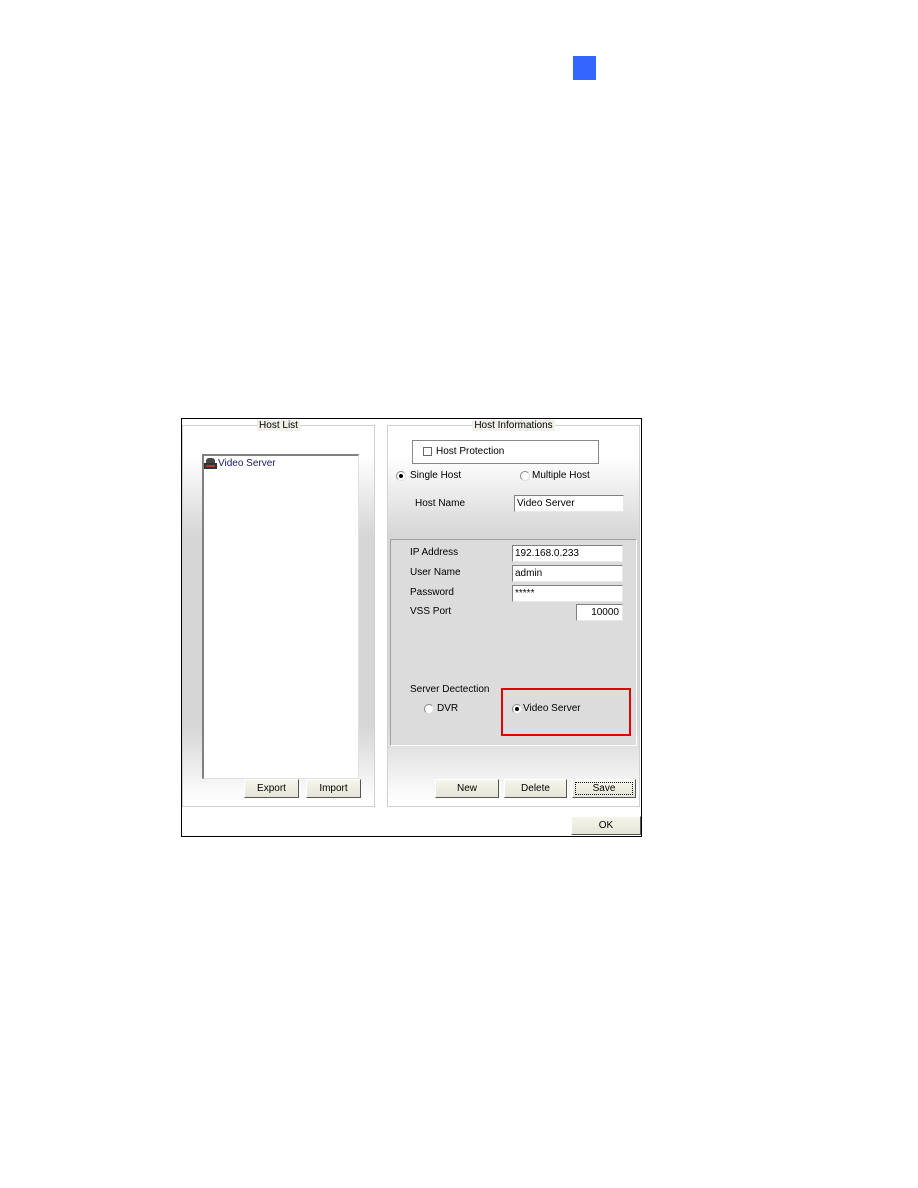 This screenshot has height=1188, width=918. Describe the element at coordinates (604, 788) in the screenshot. I see `save-button: Save` at that location.